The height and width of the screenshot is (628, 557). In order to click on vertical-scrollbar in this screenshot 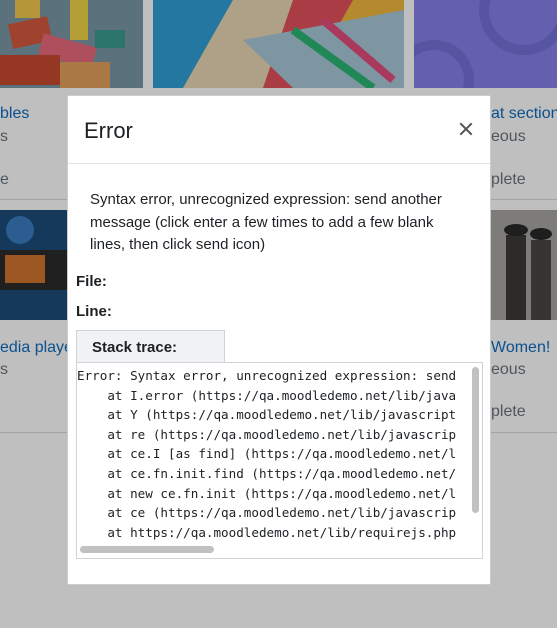, I will do `click(475, 440)`.